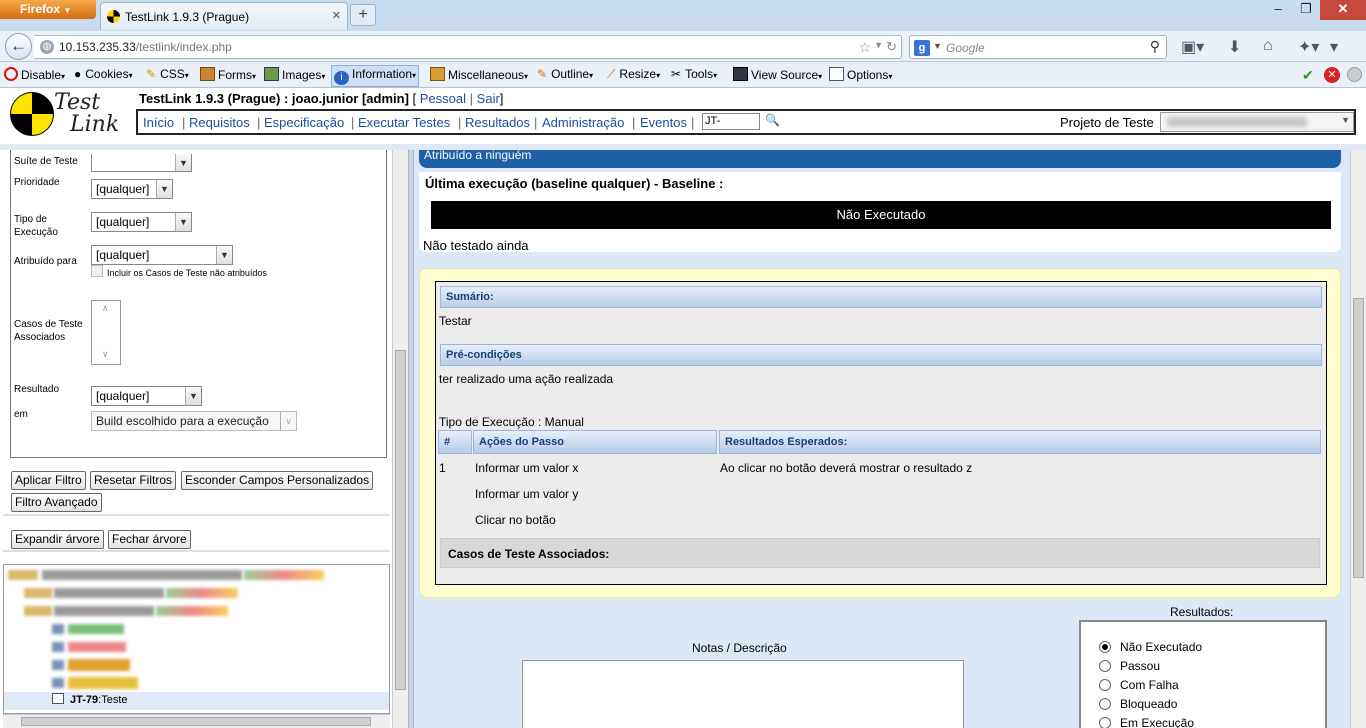 This screenshot has height=728, width=1366. Describe the element at coordinates (106, 332) in the screenshot. I see `linked-cases-listbox: ∧ ∨` at that location.